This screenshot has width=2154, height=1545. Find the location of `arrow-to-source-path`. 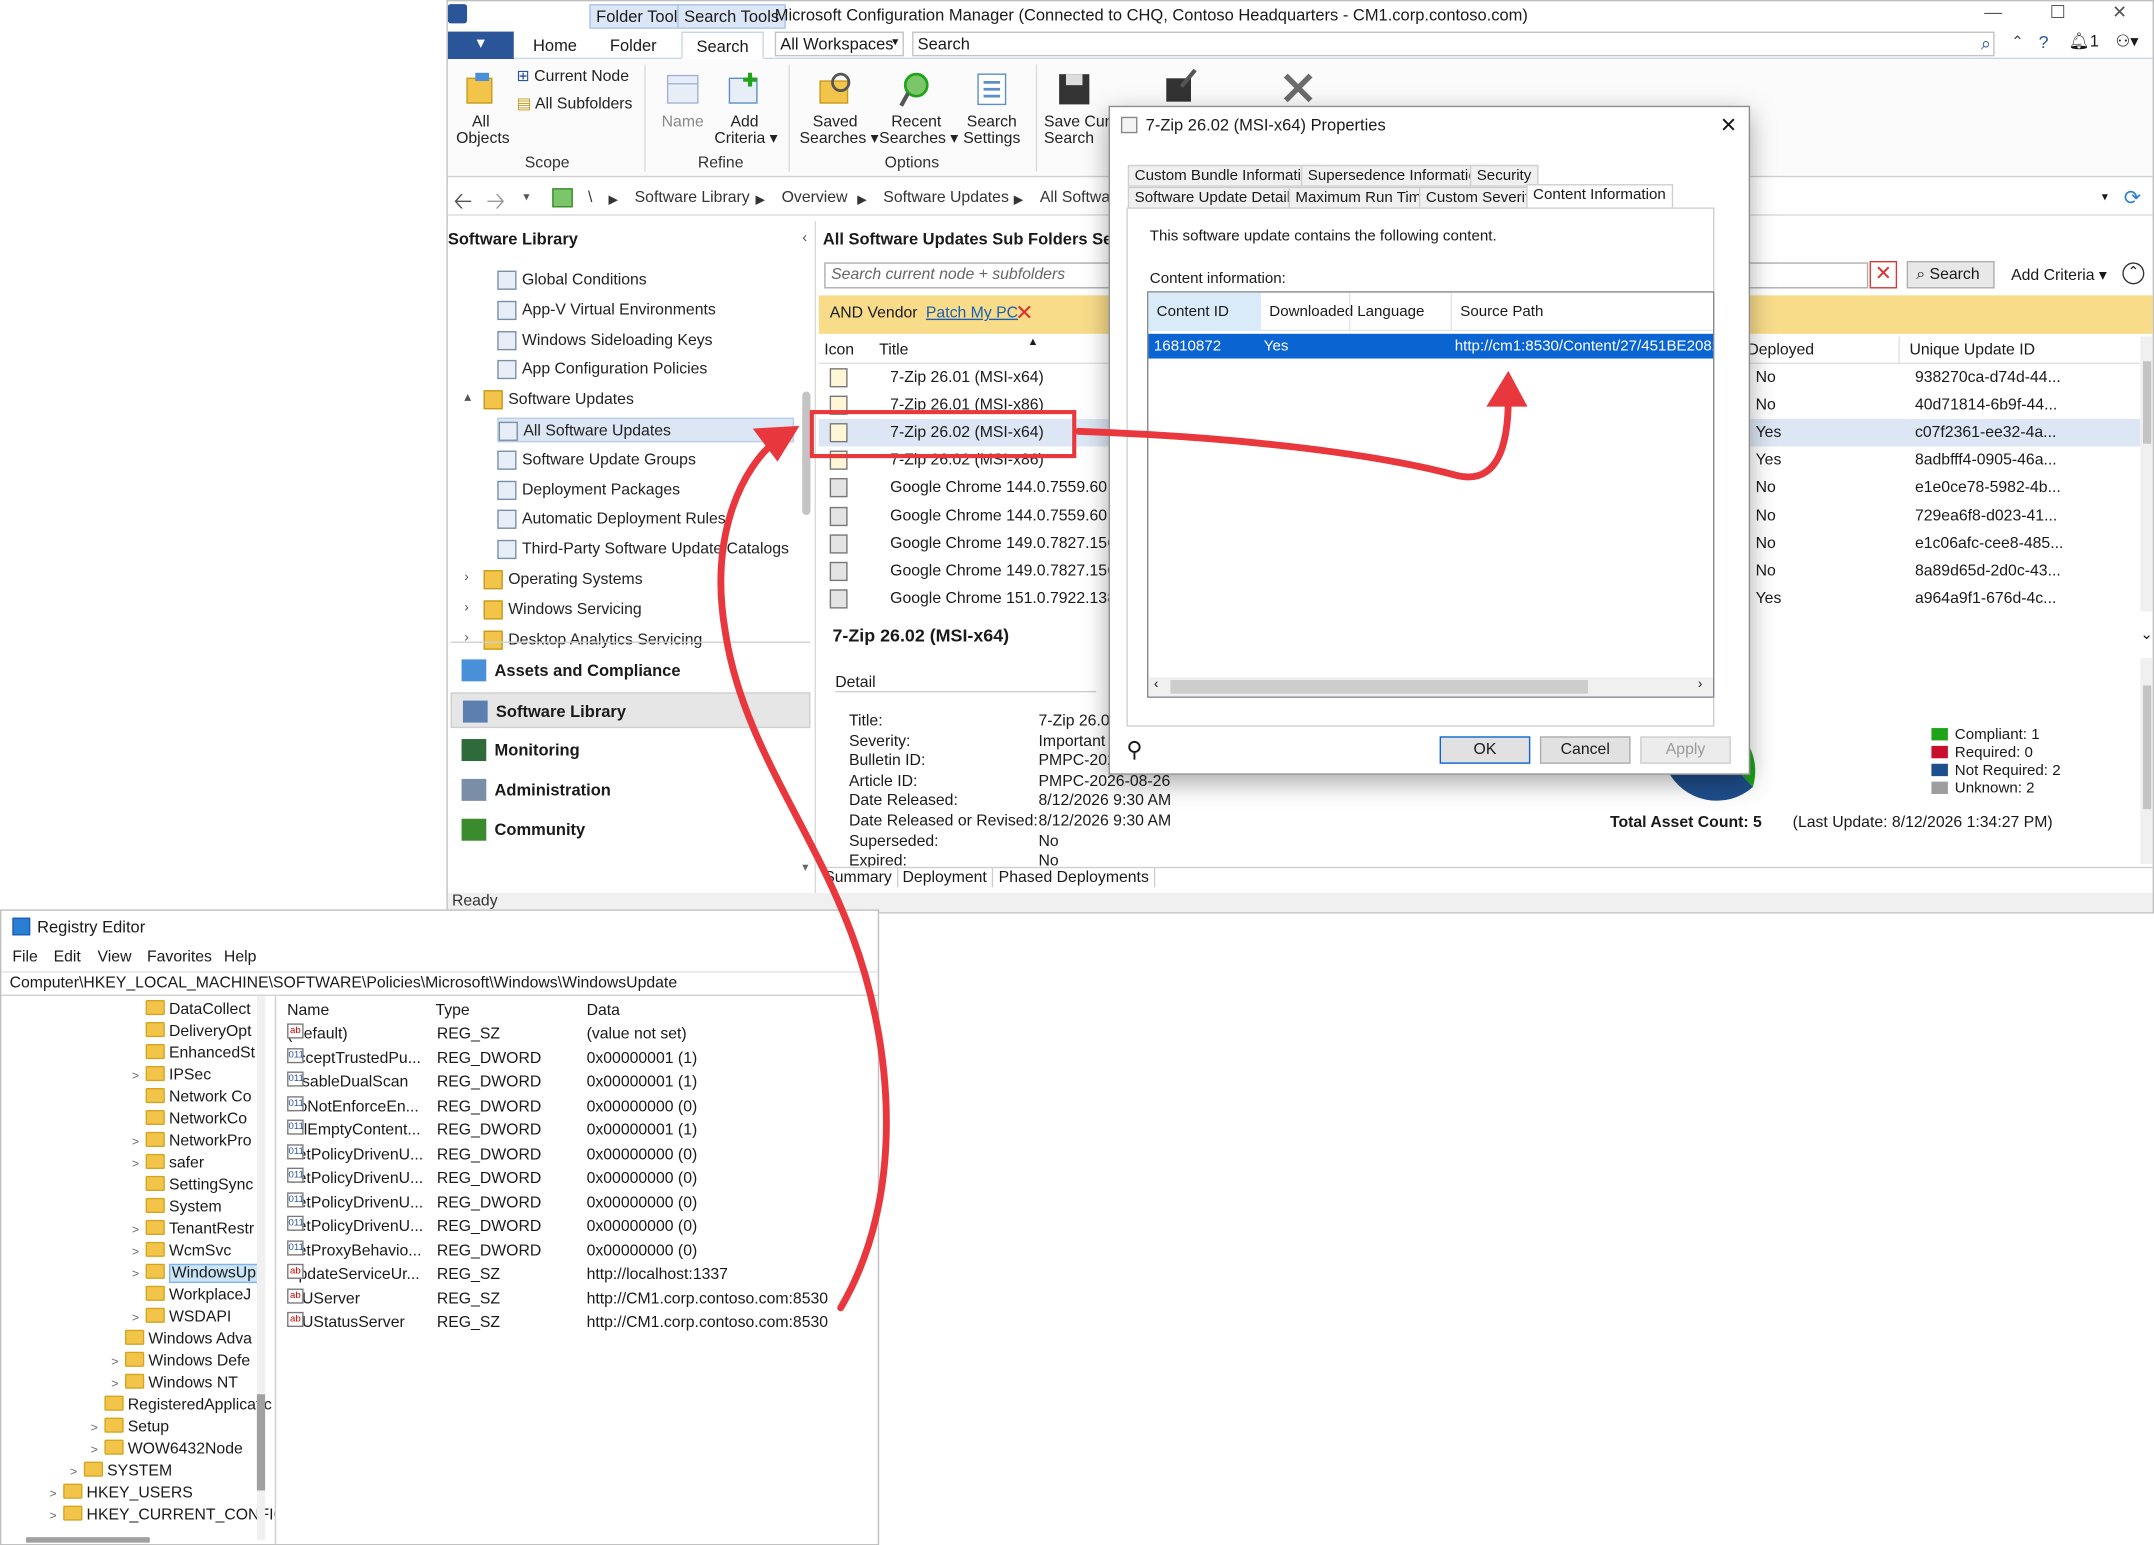

arrow-to-source-path is located at coordinates (1293, 432).